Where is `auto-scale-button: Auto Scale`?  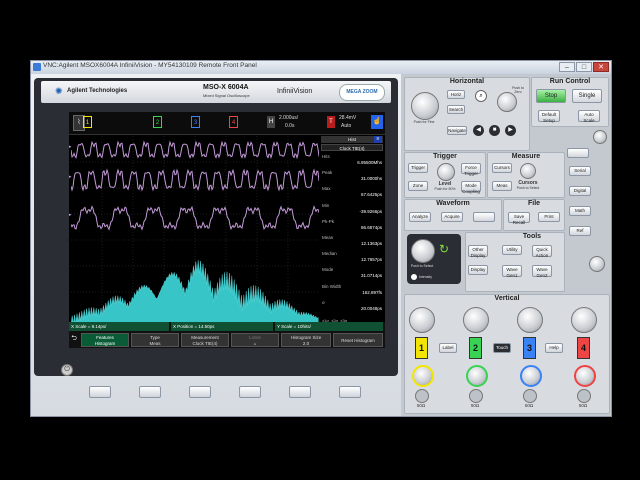 auto-scale-button: Auto Scale is located at coordinates (589, 116).